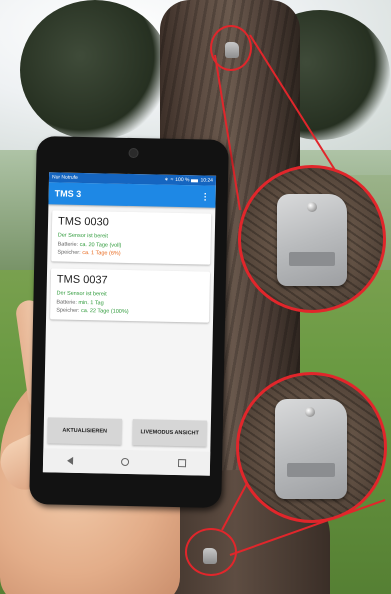 Image resolution: width=391 pixels, height=594 pixels. I want to click on battery-value: ca. 20 Tage (voll), so click(100, 245).